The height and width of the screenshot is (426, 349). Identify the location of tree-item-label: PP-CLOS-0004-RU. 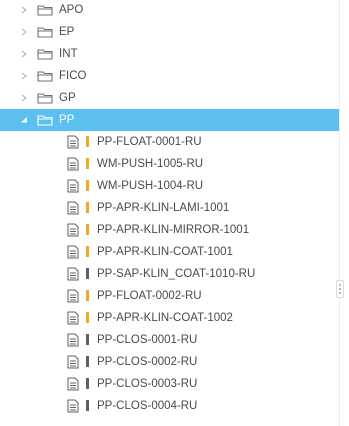
(147, 406).